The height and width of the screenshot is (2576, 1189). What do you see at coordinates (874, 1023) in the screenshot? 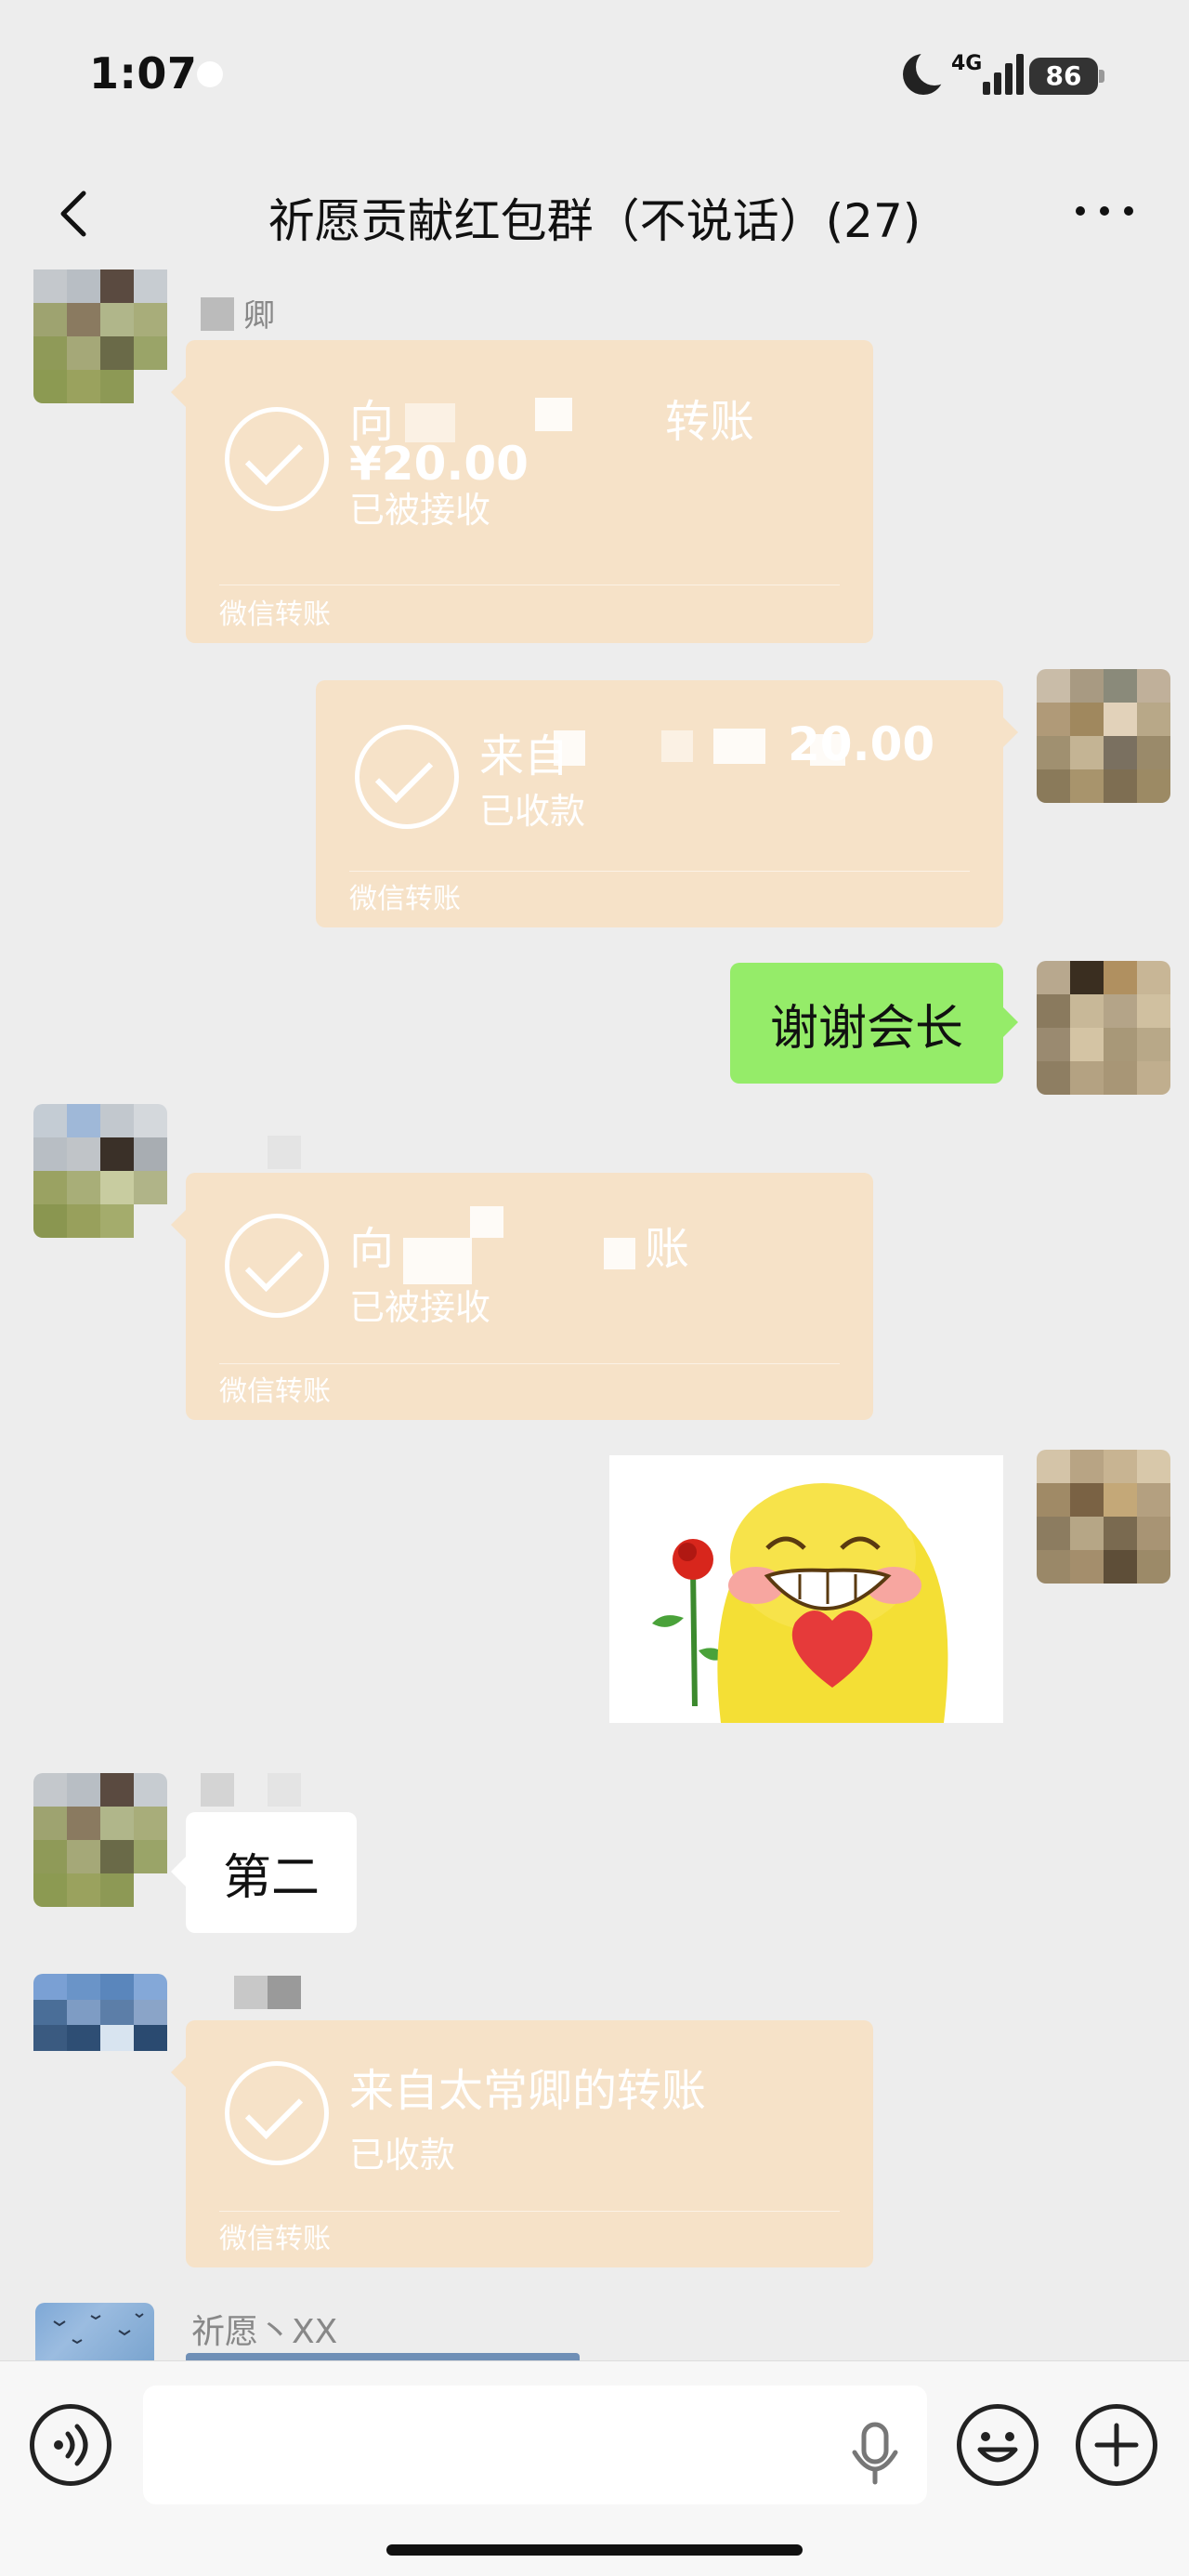
I see `message-bubble: 谢谢会长` at bounding box center [874, 1023].